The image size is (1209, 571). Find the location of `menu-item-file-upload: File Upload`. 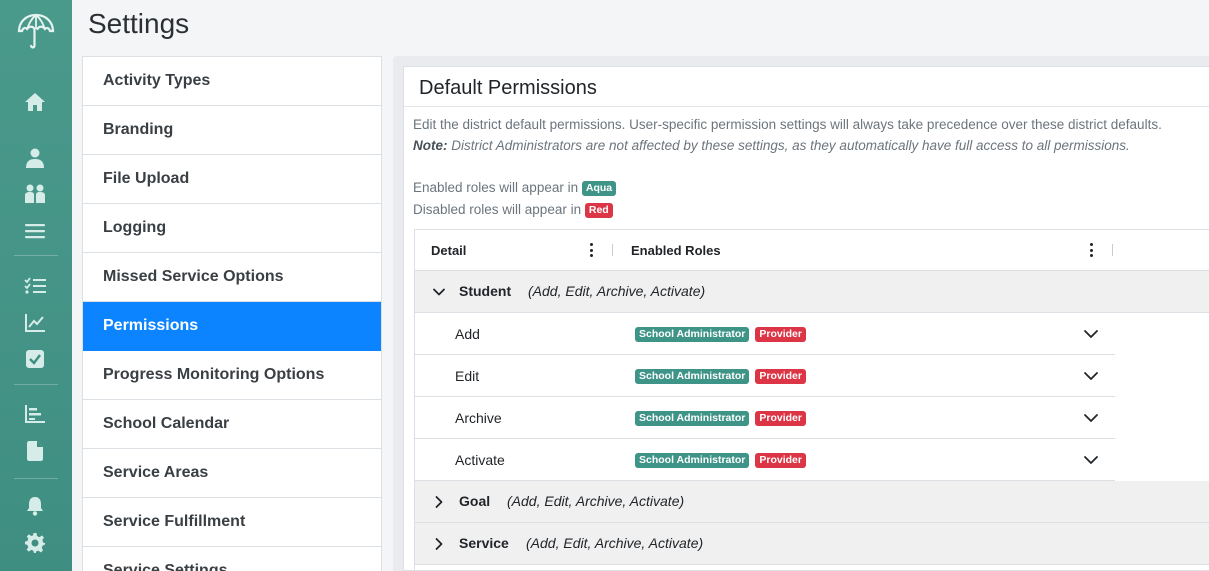

menu-item-file-upload: File Upload is located at coordinates (232, 179).